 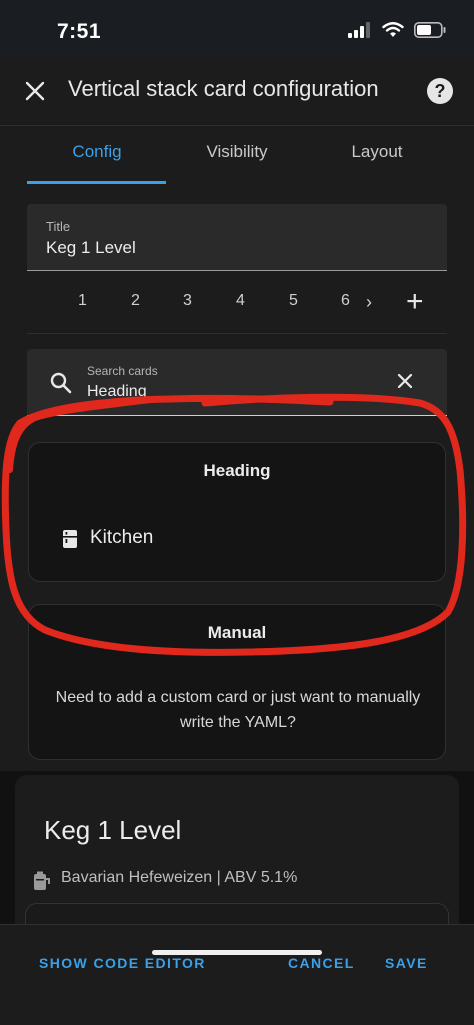 I want to click on tab-visibility: Visibility, so click(x=237, y=156).